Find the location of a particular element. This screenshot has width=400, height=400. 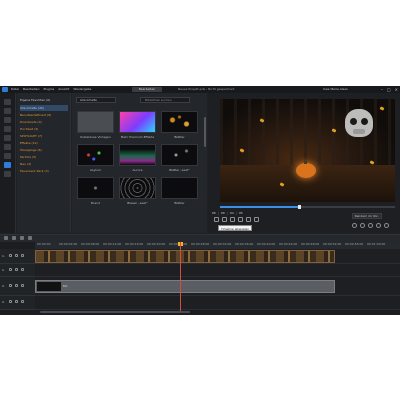

menu-view: Ansicht is located at coordinates (63, 89).